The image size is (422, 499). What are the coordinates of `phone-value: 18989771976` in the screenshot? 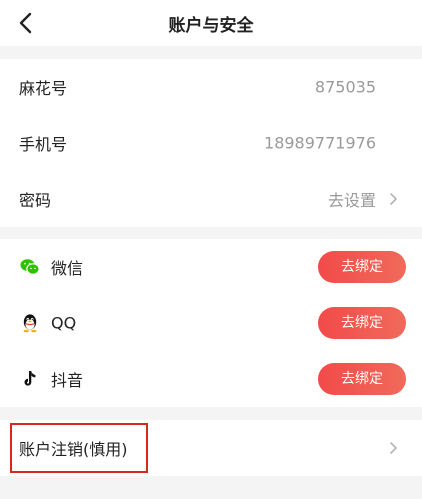 It's located at (320, 143).